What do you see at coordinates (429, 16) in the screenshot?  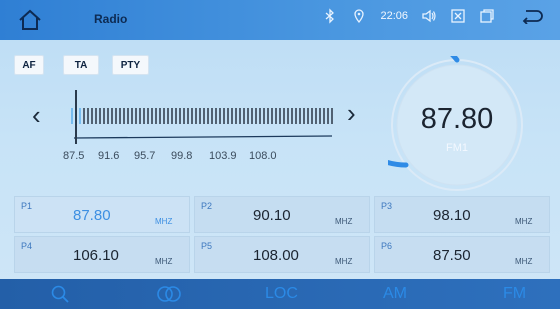 I see `volume-icon` at bounding box center [429, 16].